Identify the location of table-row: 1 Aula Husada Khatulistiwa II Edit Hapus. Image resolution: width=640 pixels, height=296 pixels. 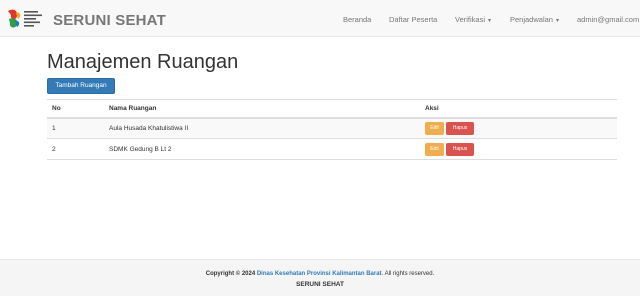
(332, 128).